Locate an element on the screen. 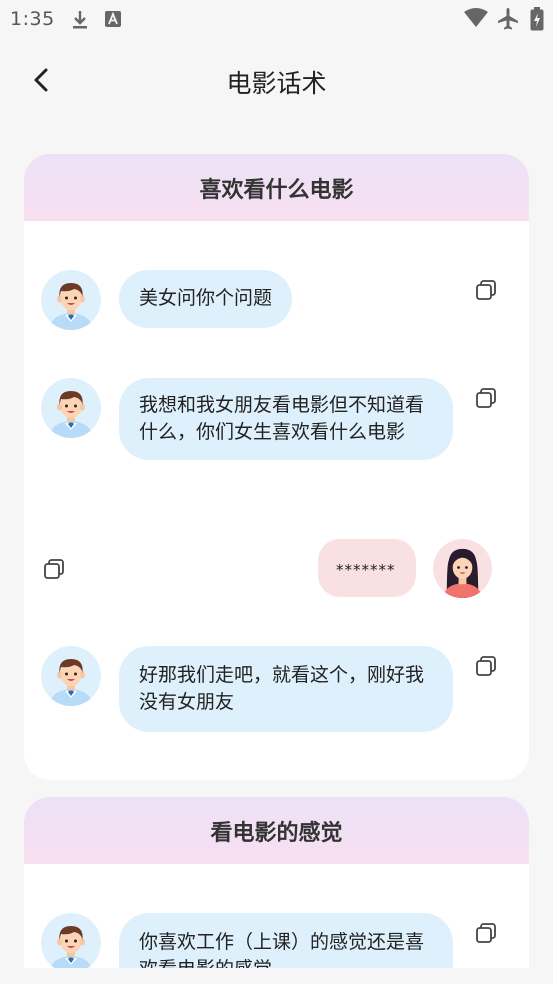 This screenshot has height=984, width=553. message-bubble: ******* is located at coordinates (367, 568).